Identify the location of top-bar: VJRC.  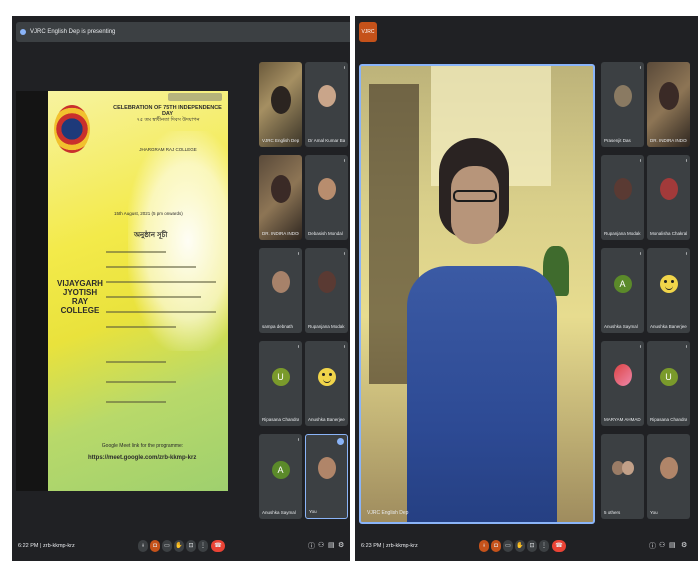
(526, 32).